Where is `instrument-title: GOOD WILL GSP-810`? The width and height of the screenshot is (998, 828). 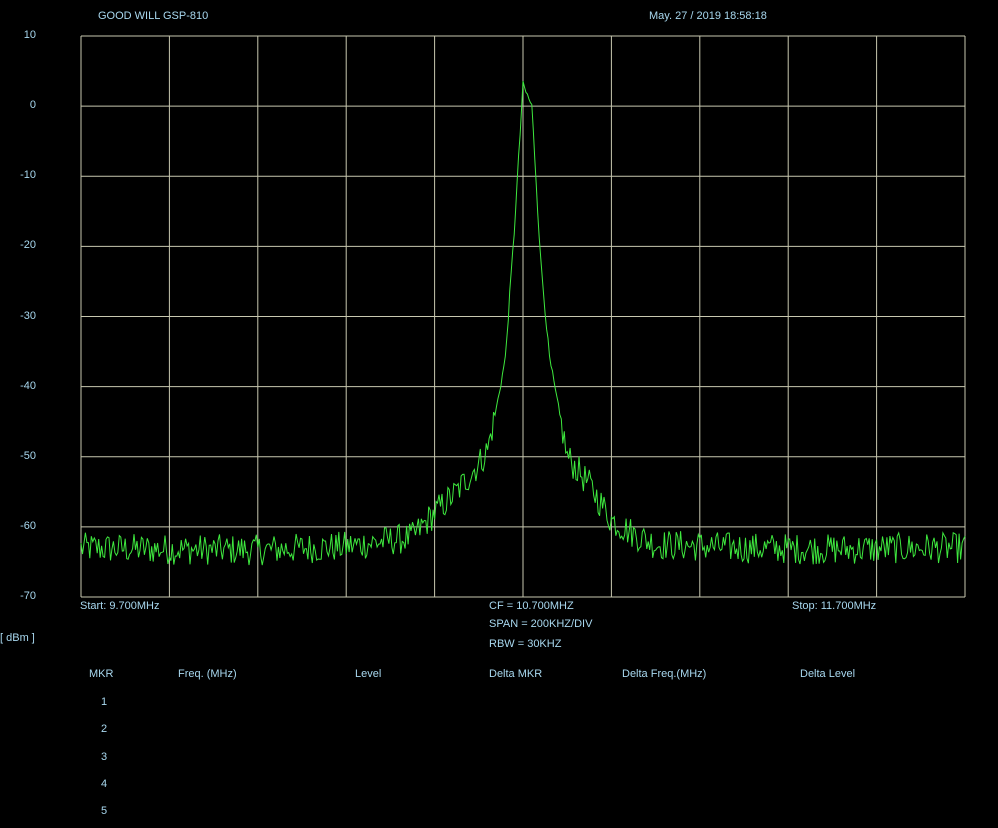 instrument-title: GOOD WILL GSP-810 is located at coordinates (153, 16).